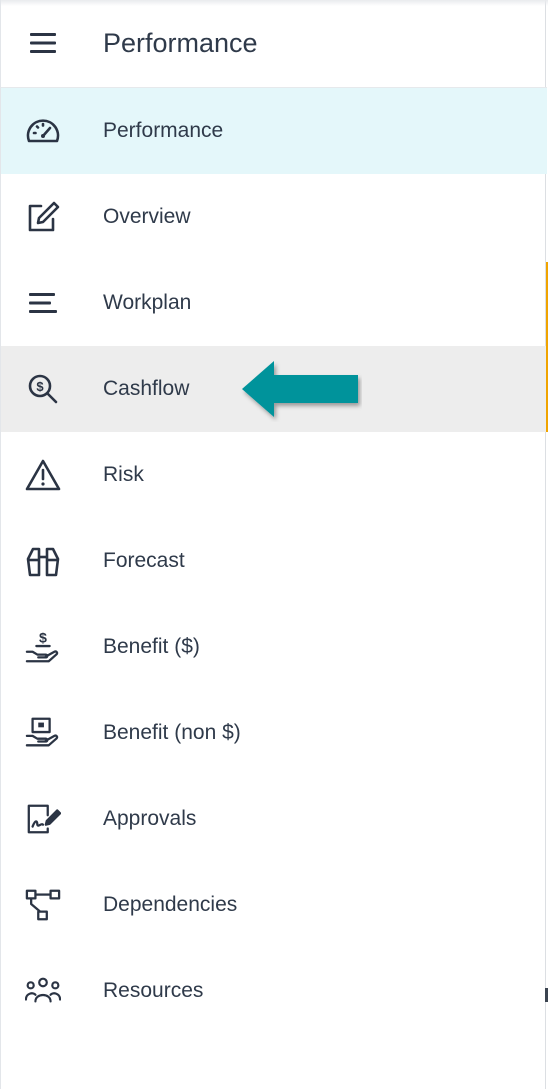 This screenshot has width=548, height=1089. I want to click on menu-item-label: Resources, so click(153, 990).